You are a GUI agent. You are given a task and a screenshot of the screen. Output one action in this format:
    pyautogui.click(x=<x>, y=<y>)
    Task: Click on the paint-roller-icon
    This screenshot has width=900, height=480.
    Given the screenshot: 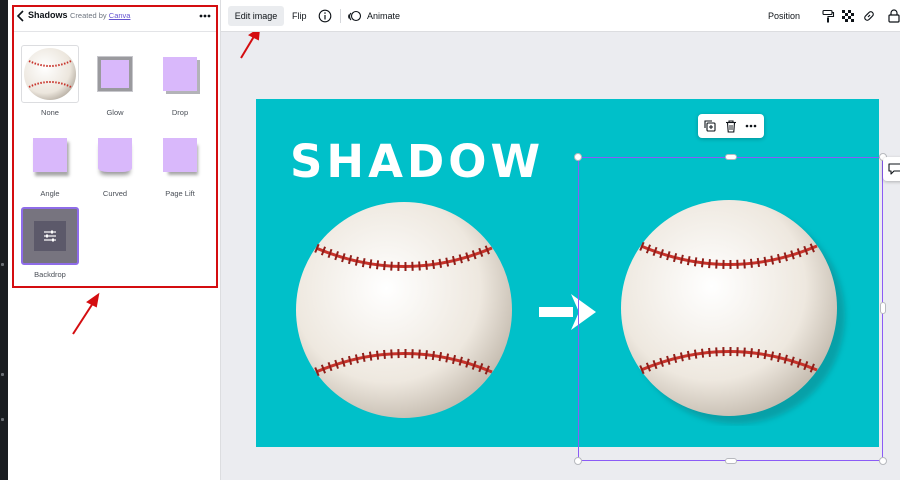 What is the action you would take?
    pyautogui.click(x=828, y=16)
    